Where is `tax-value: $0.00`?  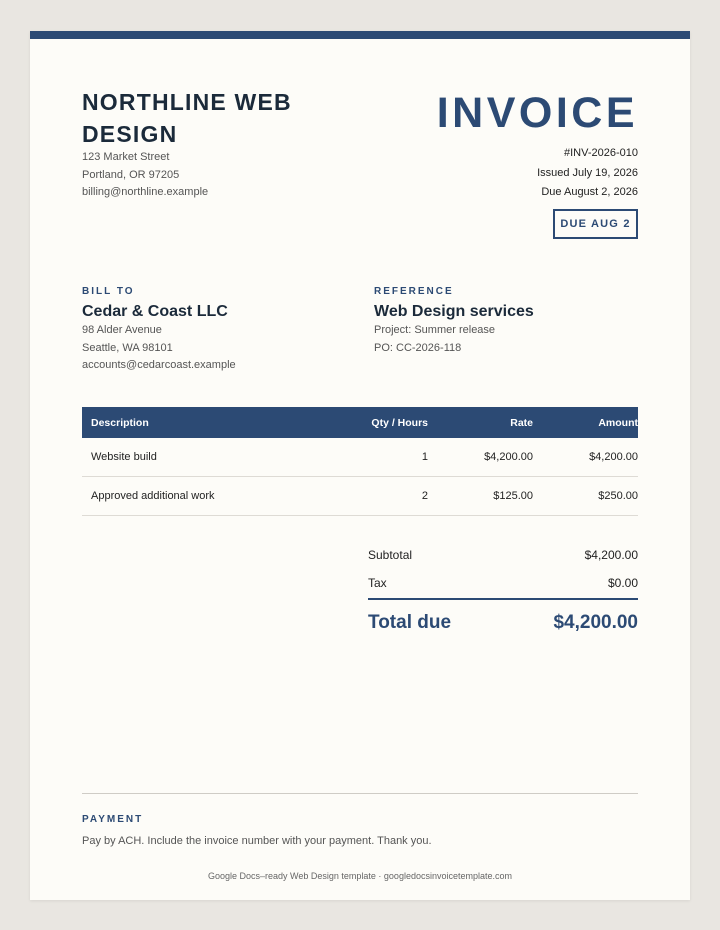 tax-value: $0.00 is located at coordinates (622, 583).